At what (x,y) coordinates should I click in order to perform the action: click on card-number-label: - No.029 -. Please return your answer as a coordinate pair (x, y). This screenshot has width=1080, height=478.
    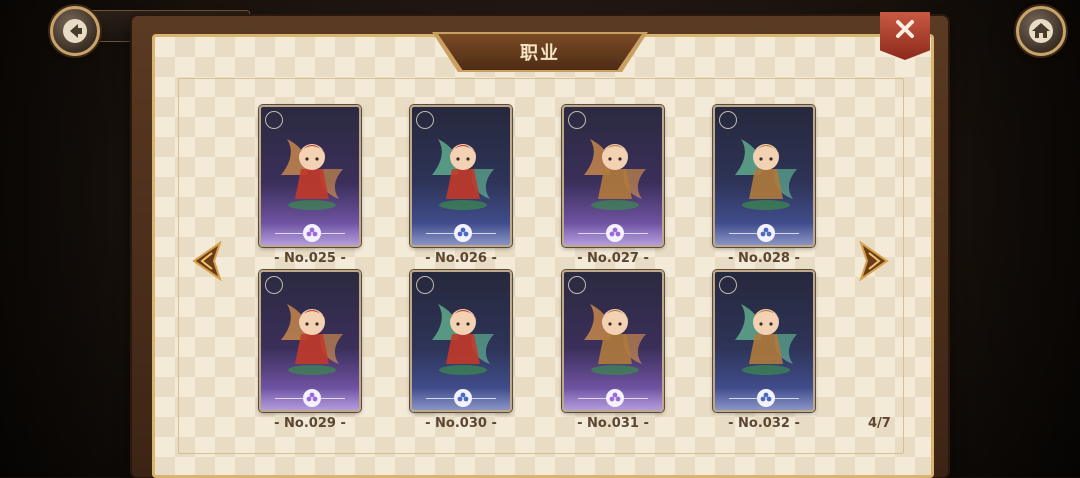
    Looking at the image, I should click on (310, 423).